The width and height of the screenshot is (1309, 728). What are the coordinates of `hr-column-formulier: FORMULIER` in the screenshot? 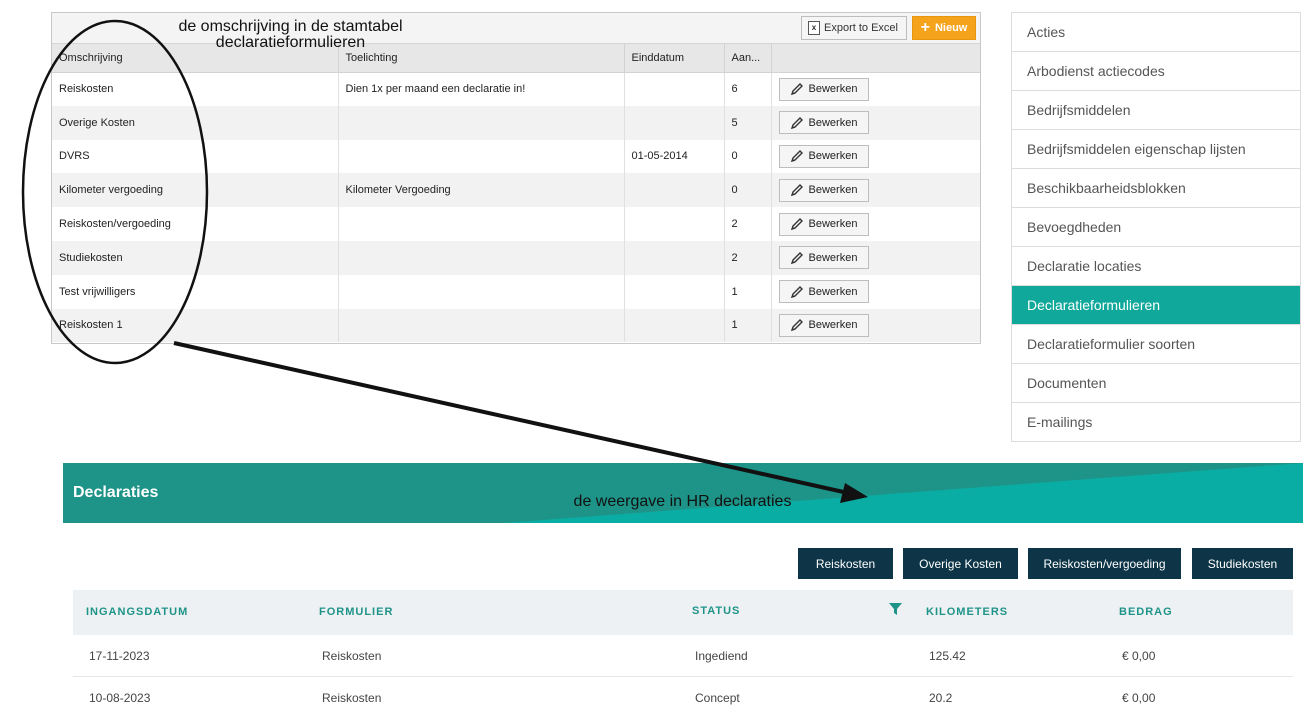 It's located at (356, 612).